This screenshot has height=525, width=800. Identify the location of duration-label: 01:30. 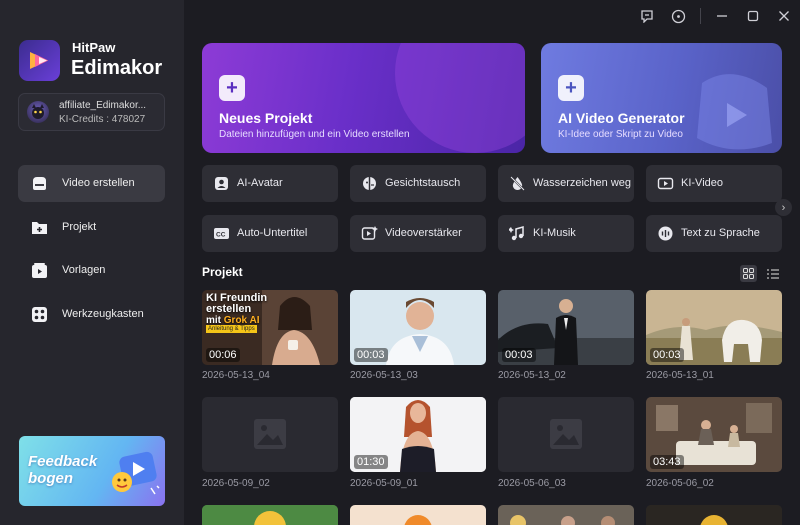
(371, 462).